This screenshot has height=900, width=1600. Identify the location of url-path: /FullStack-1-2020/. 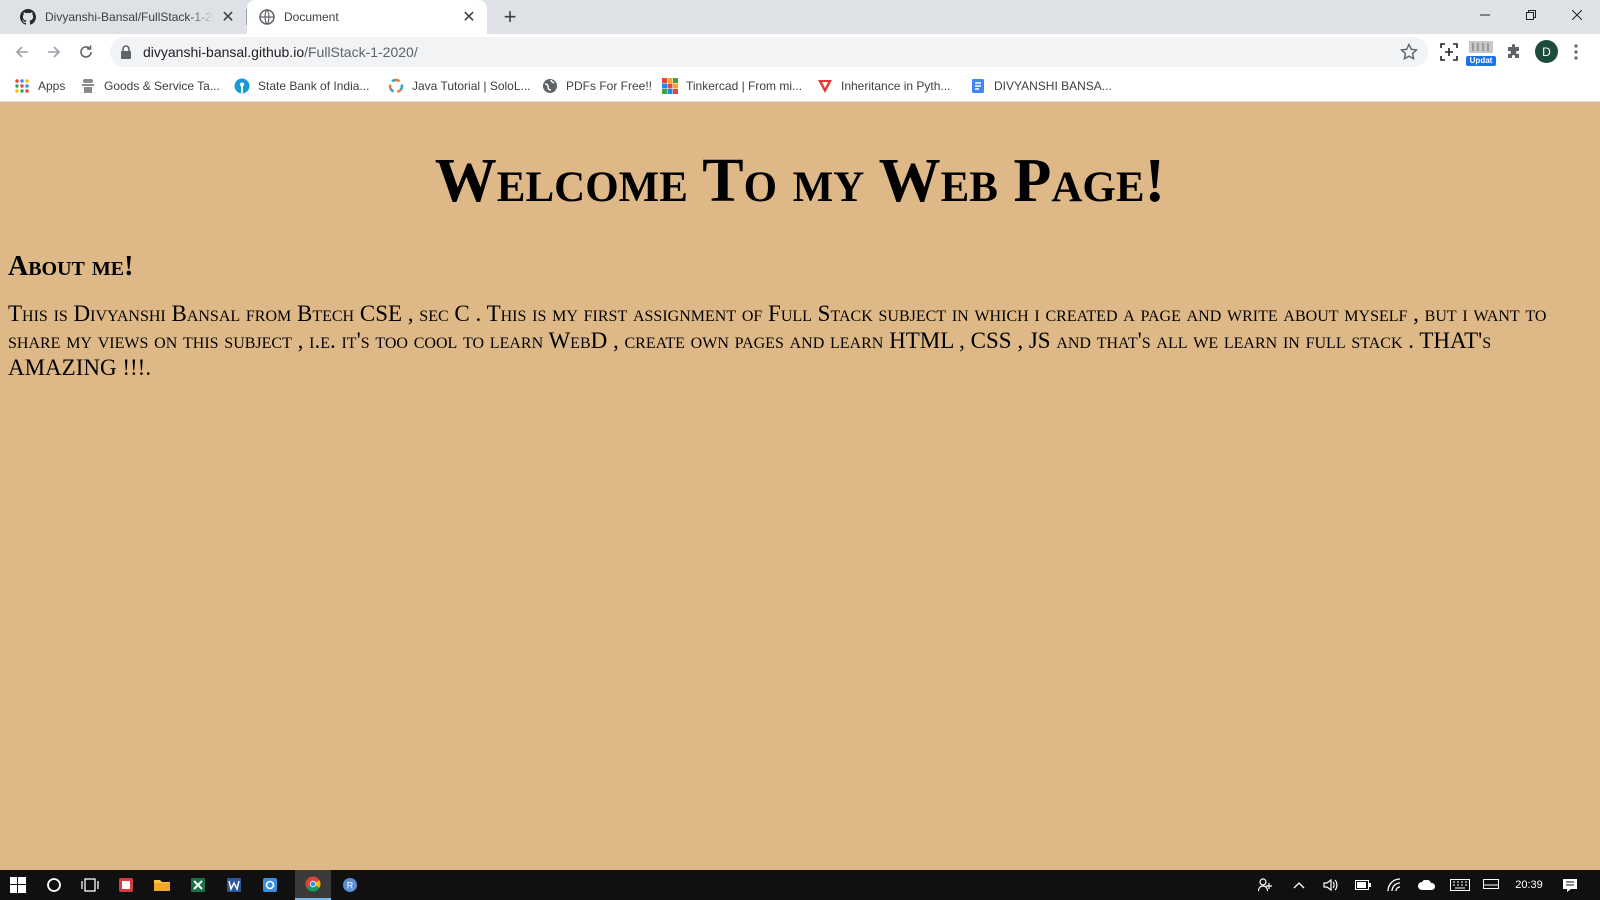
(361, 52).